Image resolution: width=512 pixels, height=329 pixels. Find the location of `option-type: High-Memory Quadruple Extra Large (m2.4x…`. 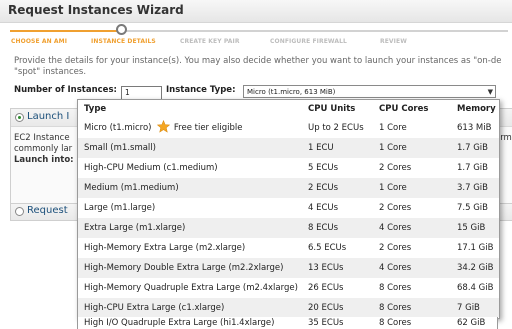

option-type: High-Memory Quadruple Extra Large (m2.4x… is located at coordinates (191, 288).